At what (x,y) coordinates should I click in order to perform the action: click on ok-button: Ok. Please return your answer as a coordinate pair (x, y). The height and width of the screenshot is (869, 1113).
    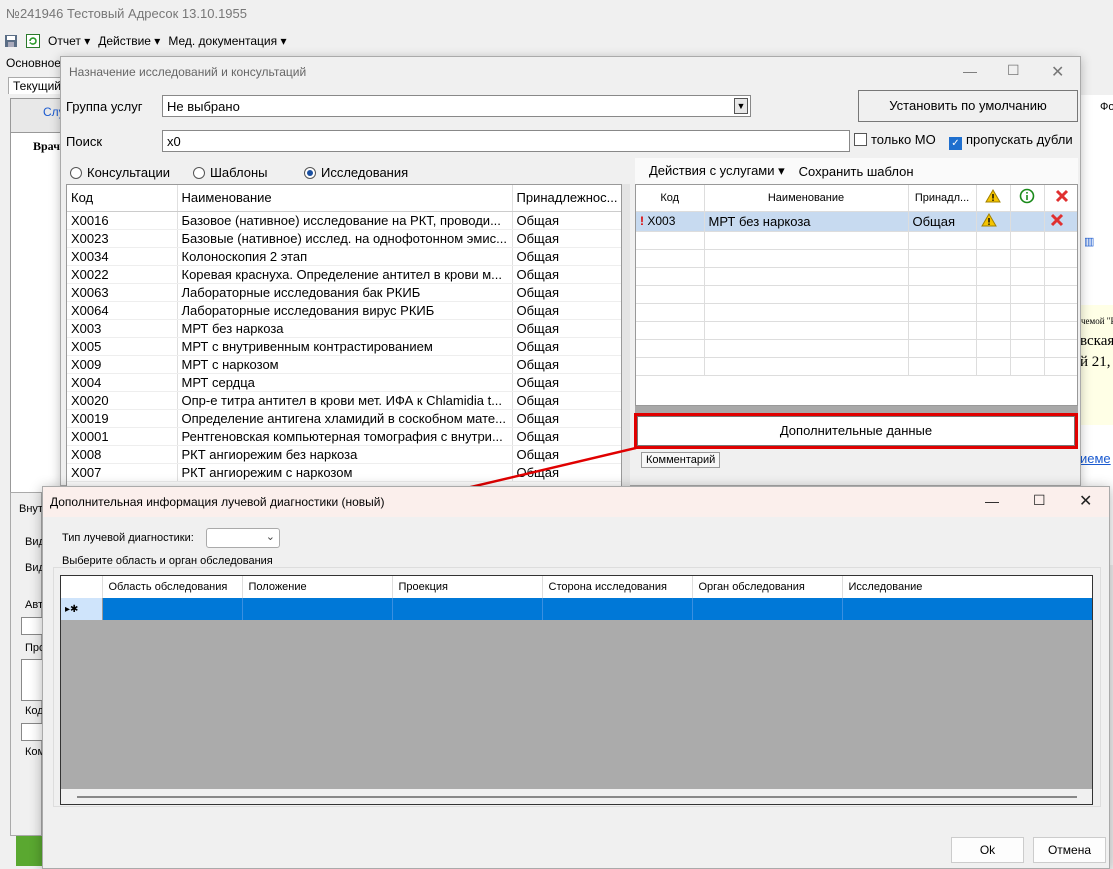
    Looking at the image, I should click on (987, 850).